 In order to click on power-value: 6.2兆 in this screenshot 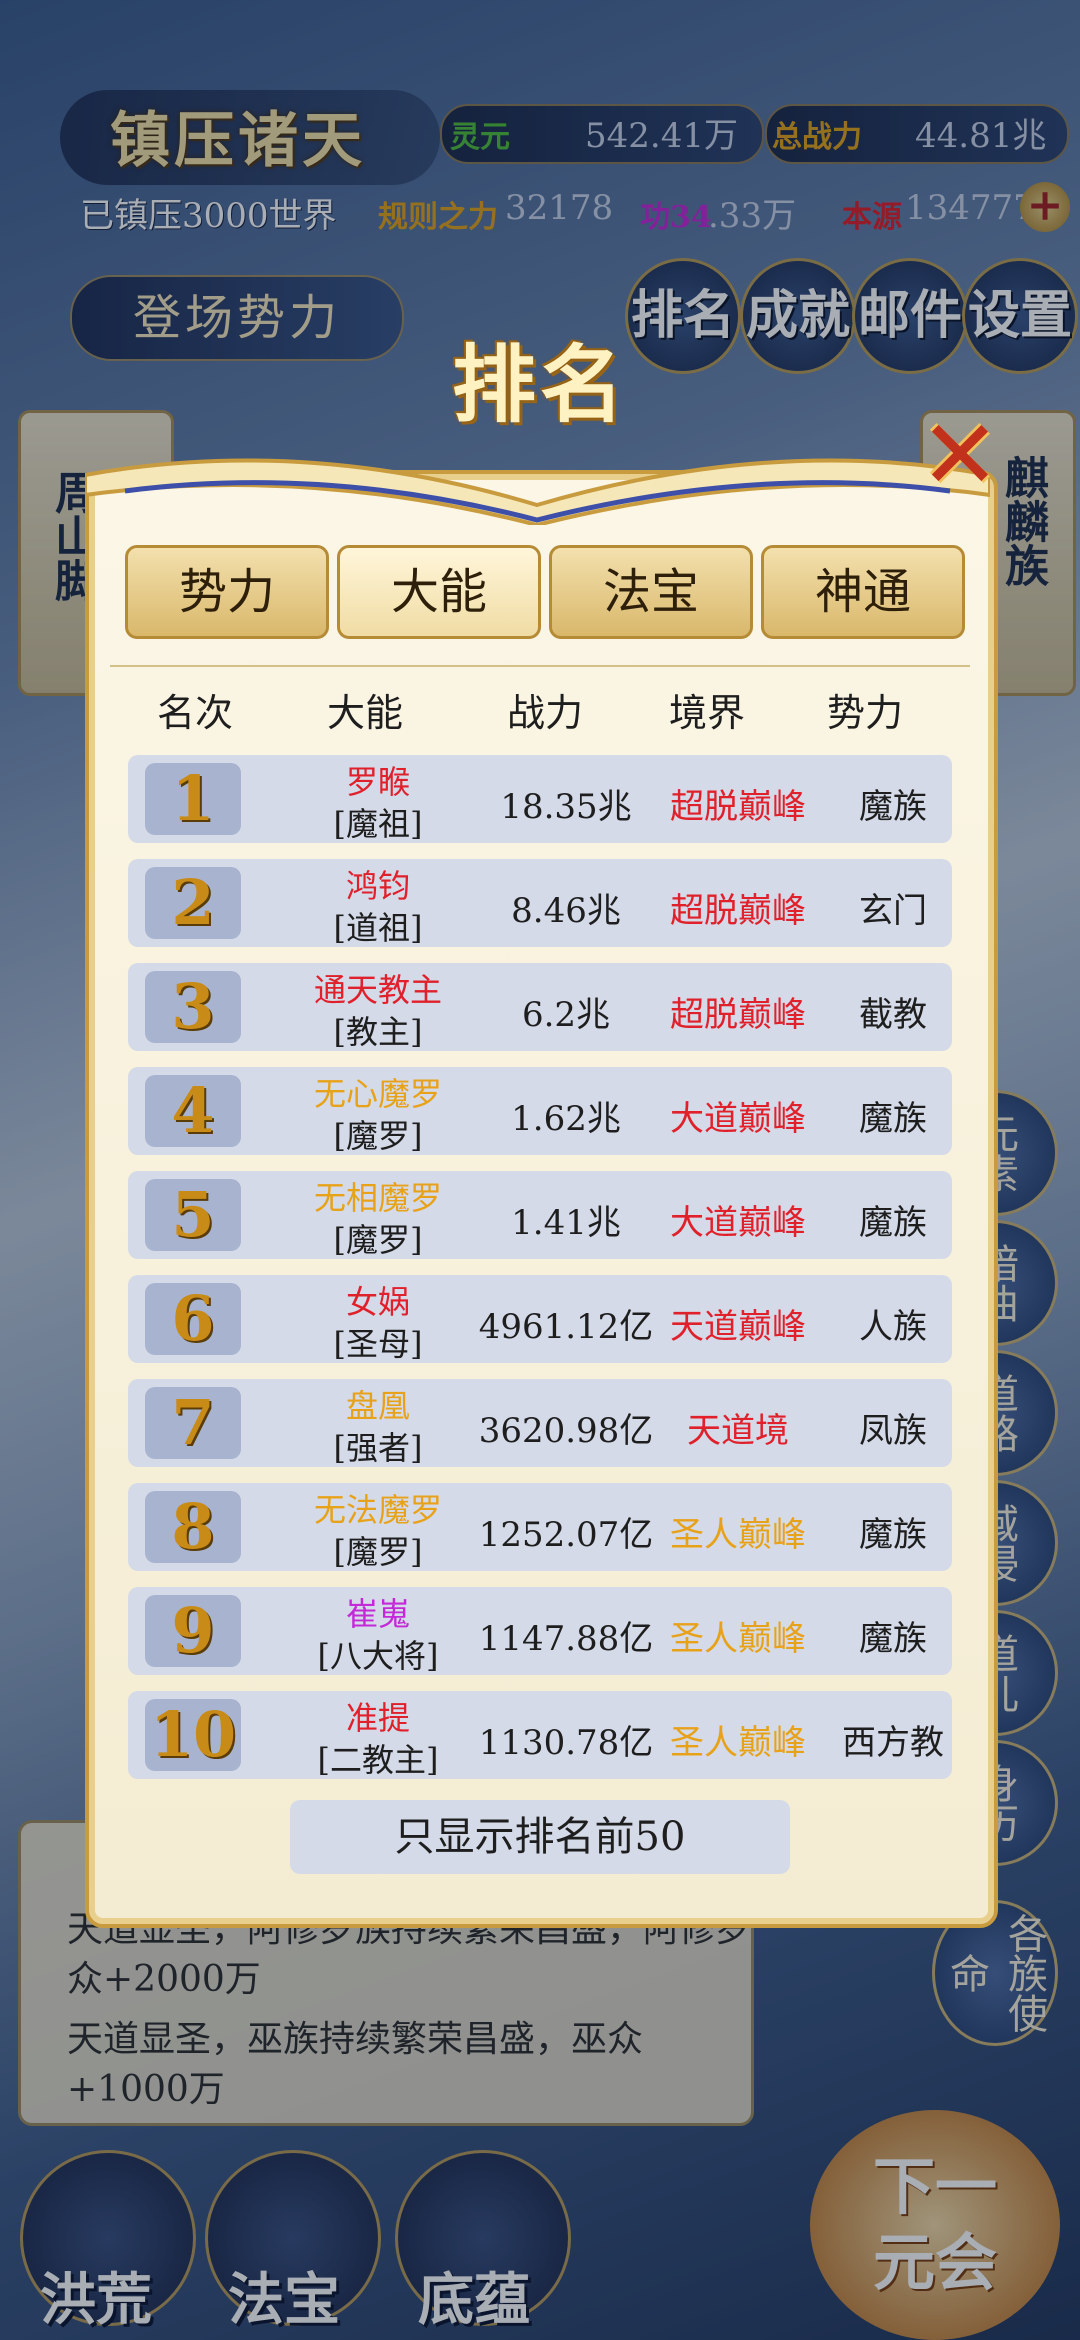, I will do `click(566, 1015)`.